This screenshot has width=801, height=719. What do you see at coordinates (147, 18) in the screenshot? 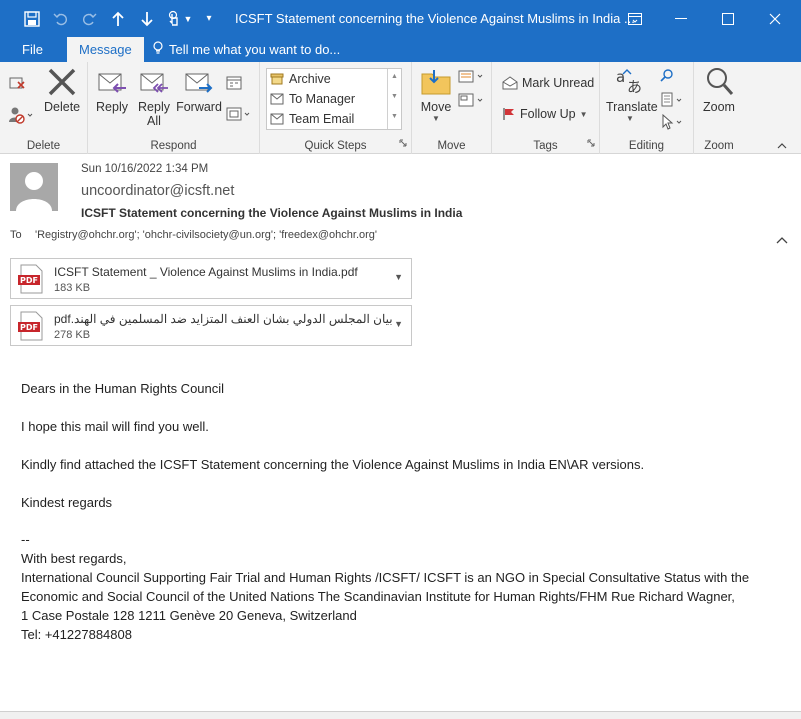
I see `down-arrow-icon` at bounding box center [147, 18].